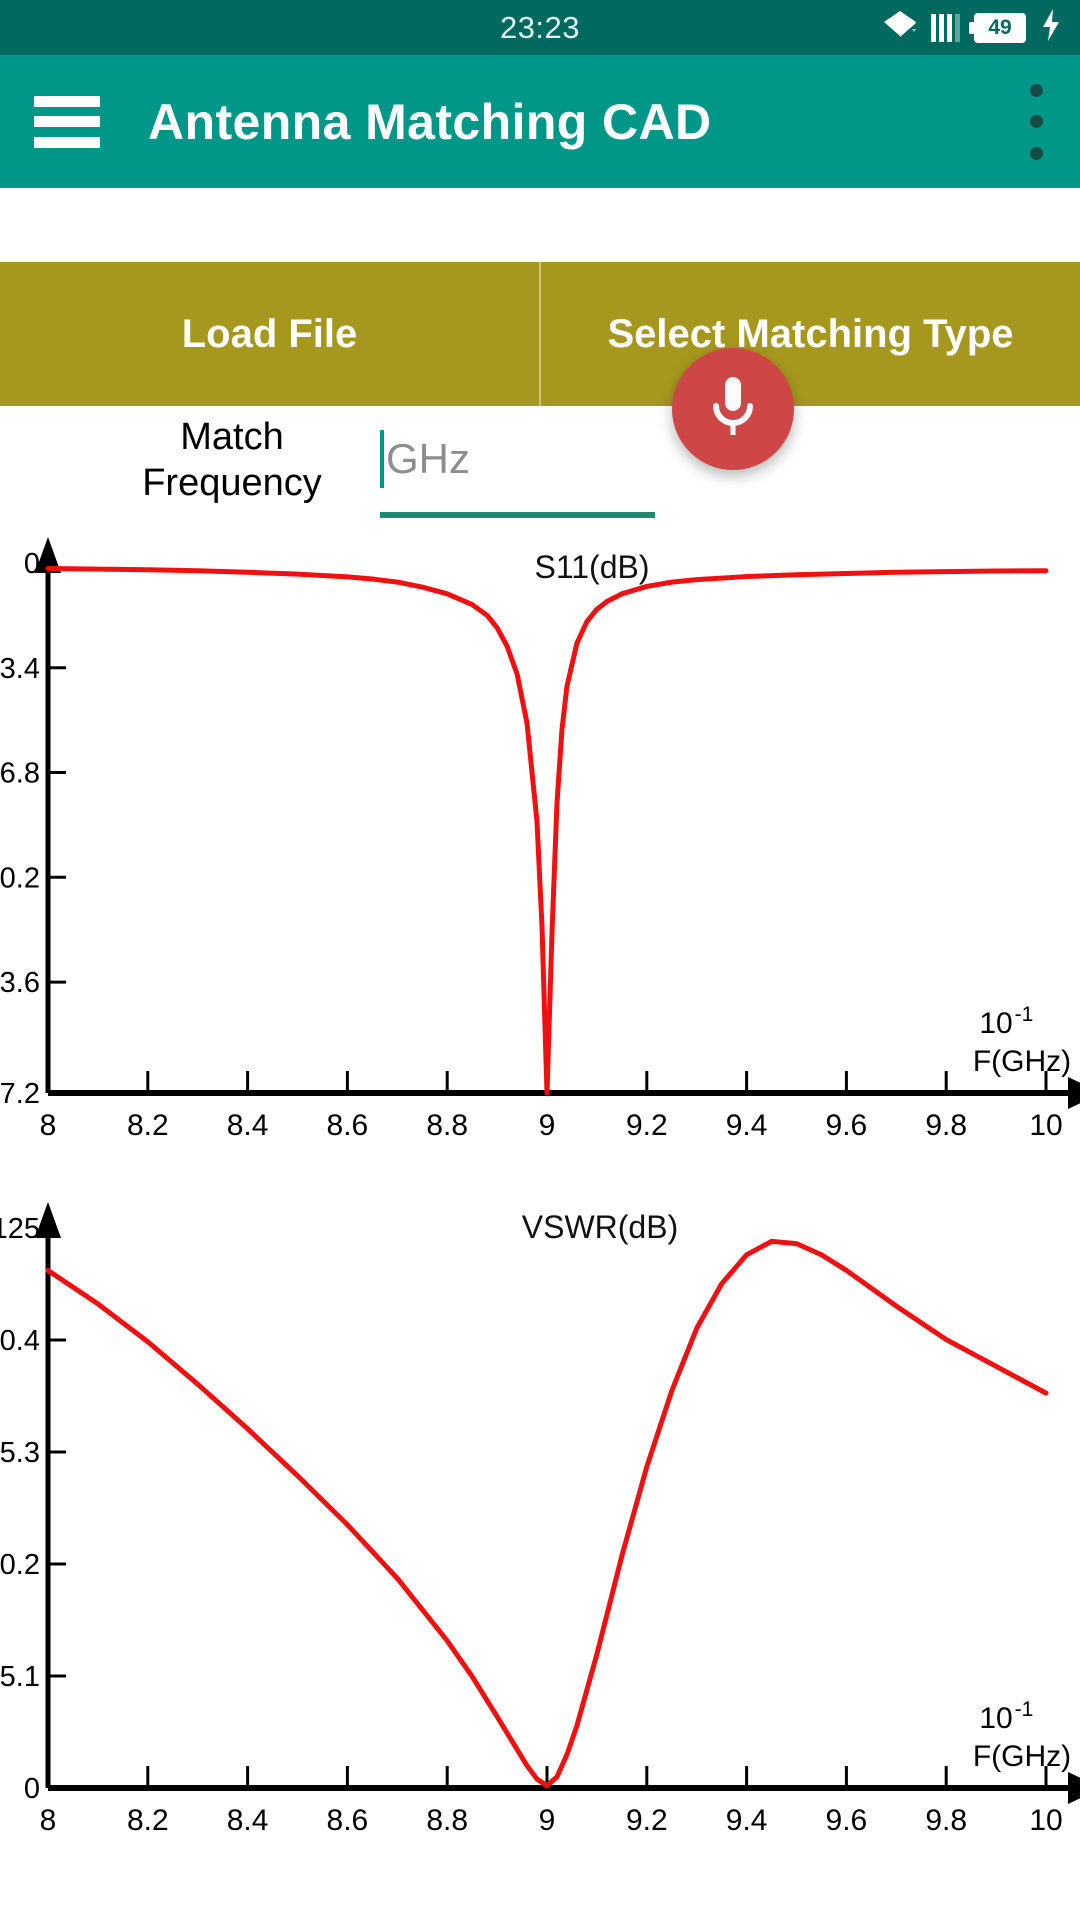 The width and height of the screenshot is (1080, 1920). What do you see at coordinates (810, 334) in the screenshot?
I see `select-matching-type-button: Select Matching Type` at bounding box center [810, 334].